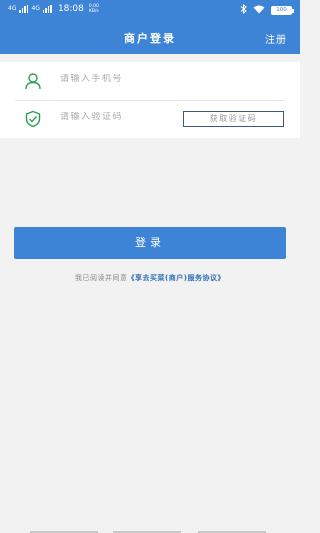  I want to click on user-icon, so click(33, 81).